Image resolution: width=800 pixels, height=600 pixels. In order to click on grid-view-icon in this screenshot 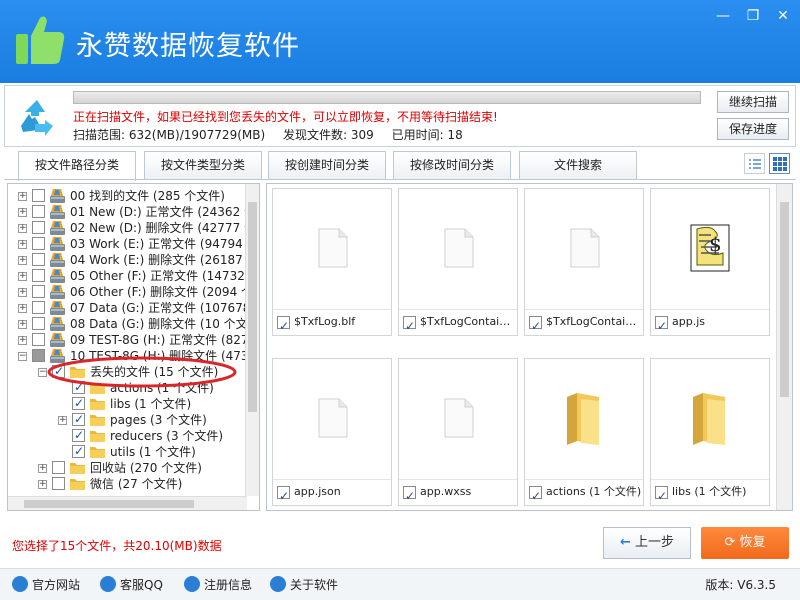, I will do `click(779, 163)`.